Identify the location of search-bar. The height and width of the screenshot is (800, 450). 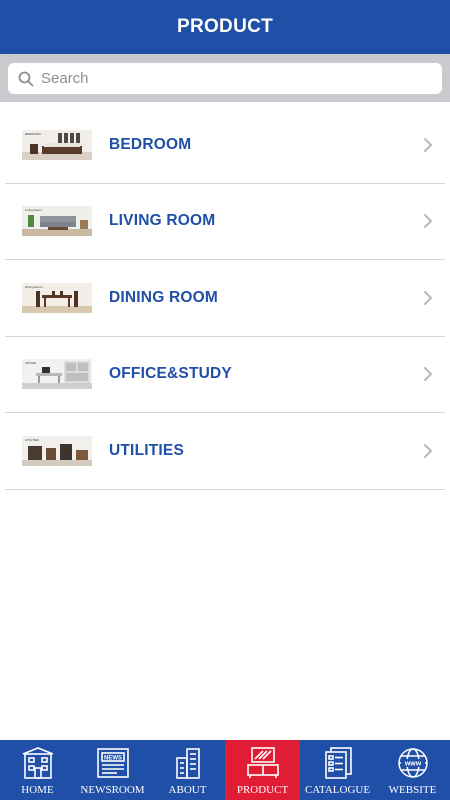
(225, 78).